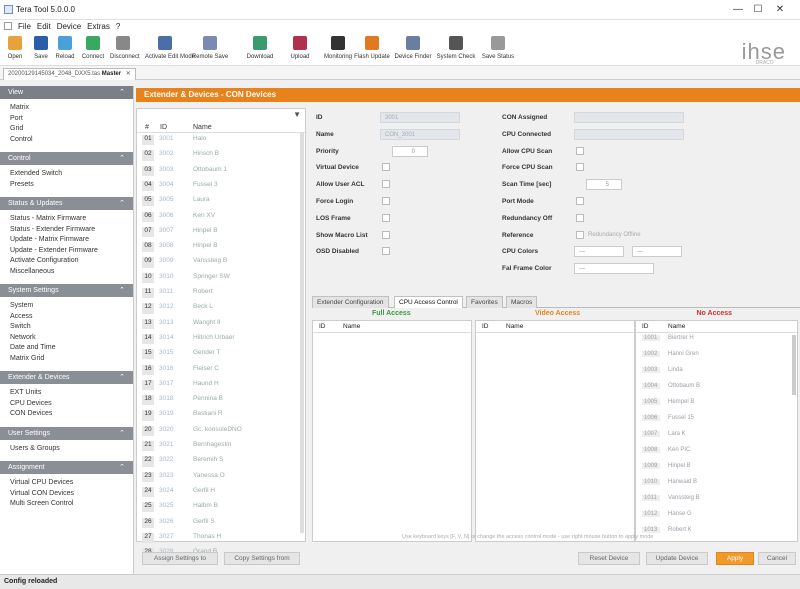  What do you see at coordinates (220, 293) in the screenshot?
I see `table-row: 11 3011 Robert` at bounding box center [220, 293].